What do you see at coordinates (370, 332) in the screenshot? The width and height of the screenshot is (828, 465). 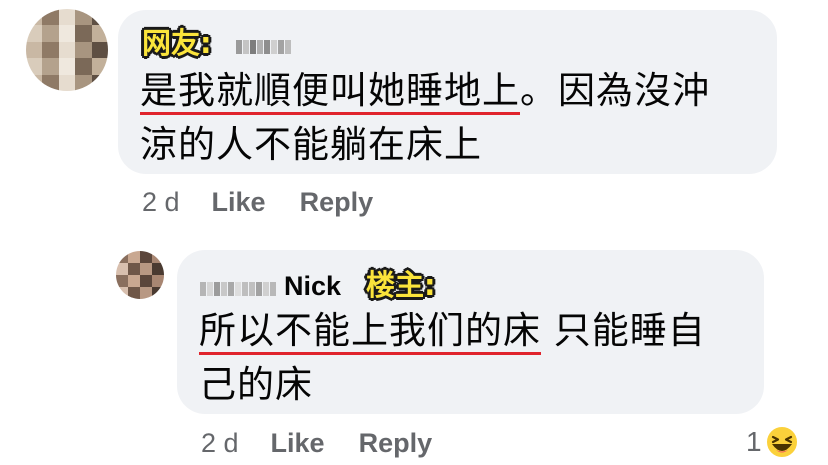 I see `underlined-text: 所以不能上我们的床` at bounding box center [370, 332].